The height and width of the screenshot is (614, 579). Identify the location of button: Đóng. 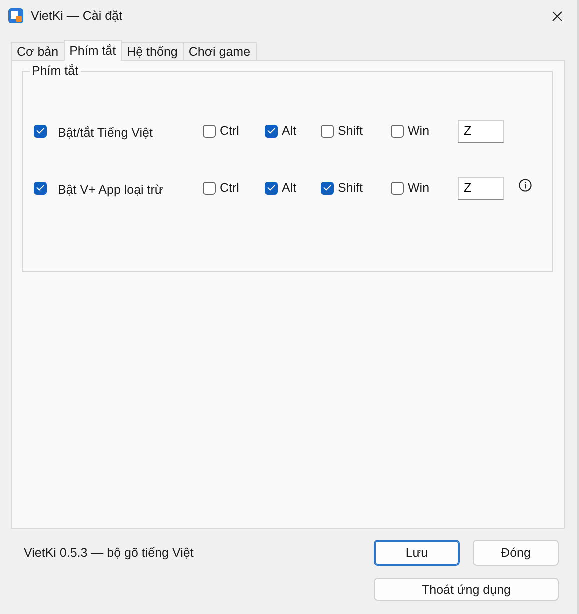
(516, 553).